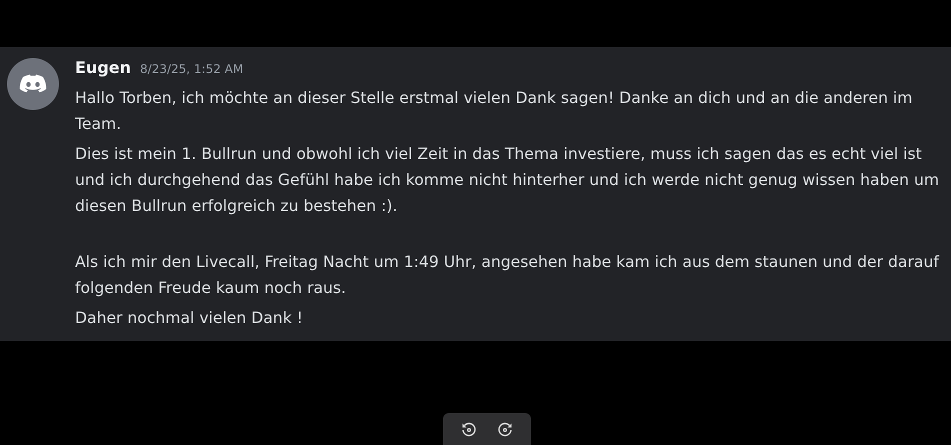  I want to click on author-name: Eugen, so click(103, 67).